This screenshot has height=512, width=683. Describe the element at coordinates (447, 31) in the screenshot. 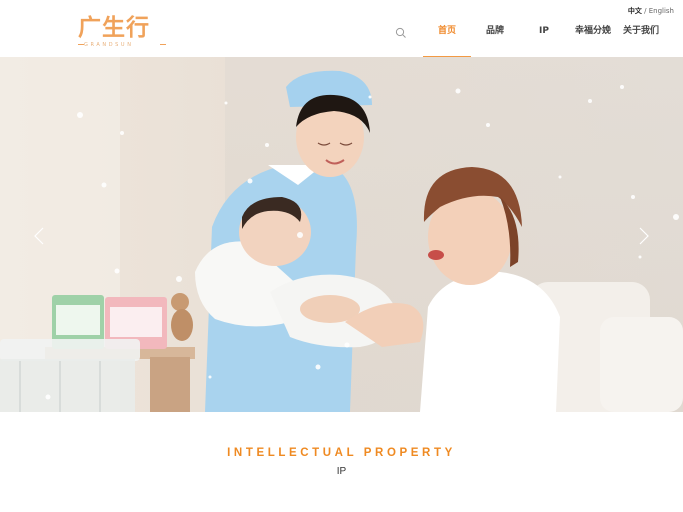

I see `nav-item-home: 首页` at that location.